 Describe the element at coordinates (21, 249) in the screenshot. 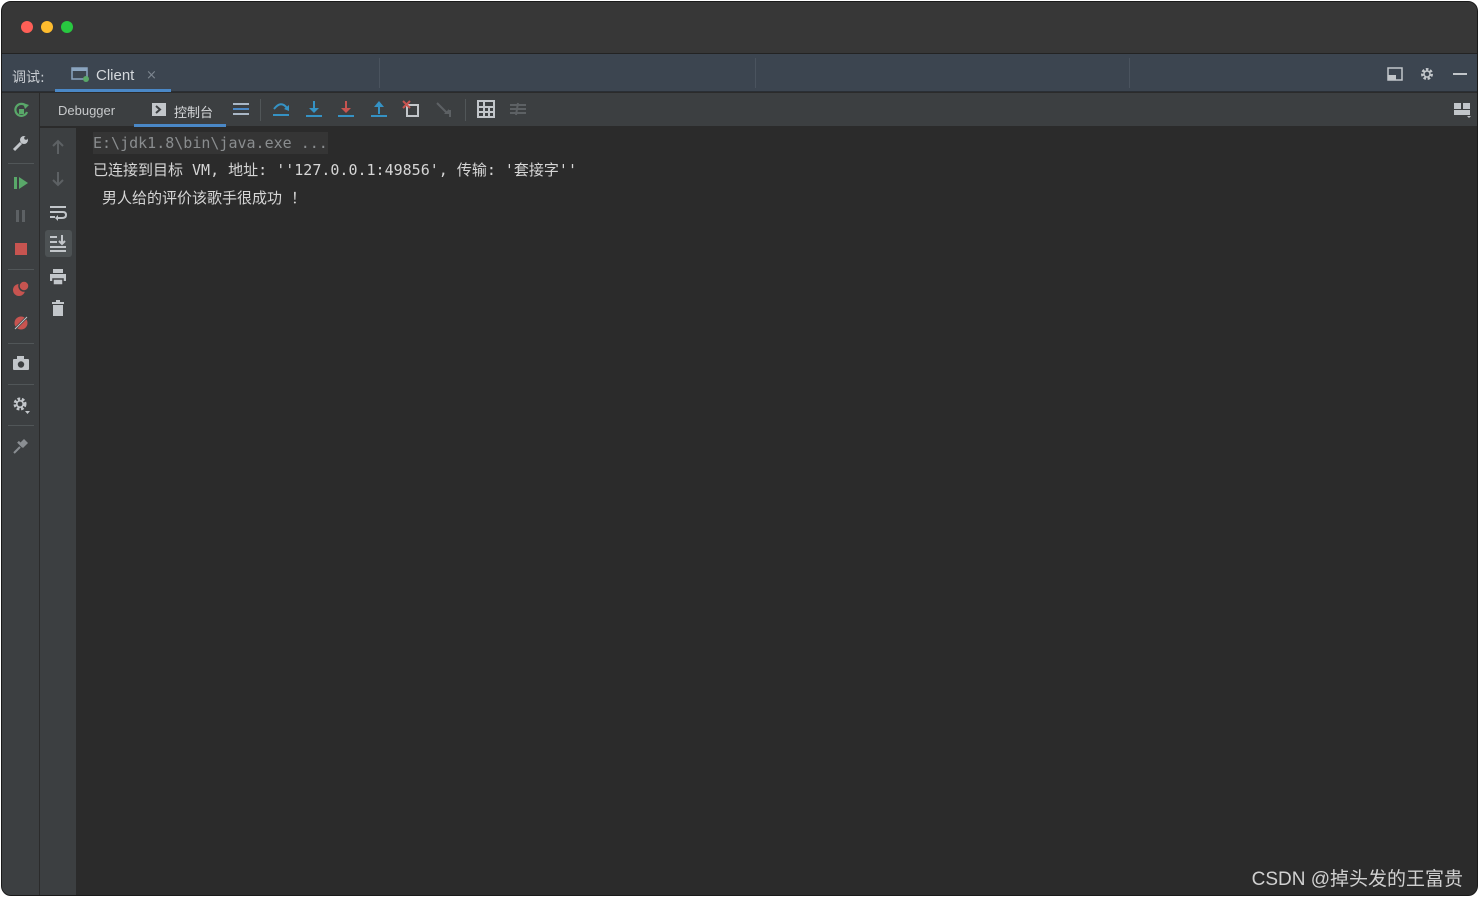

I see `stop-icon` at that location.